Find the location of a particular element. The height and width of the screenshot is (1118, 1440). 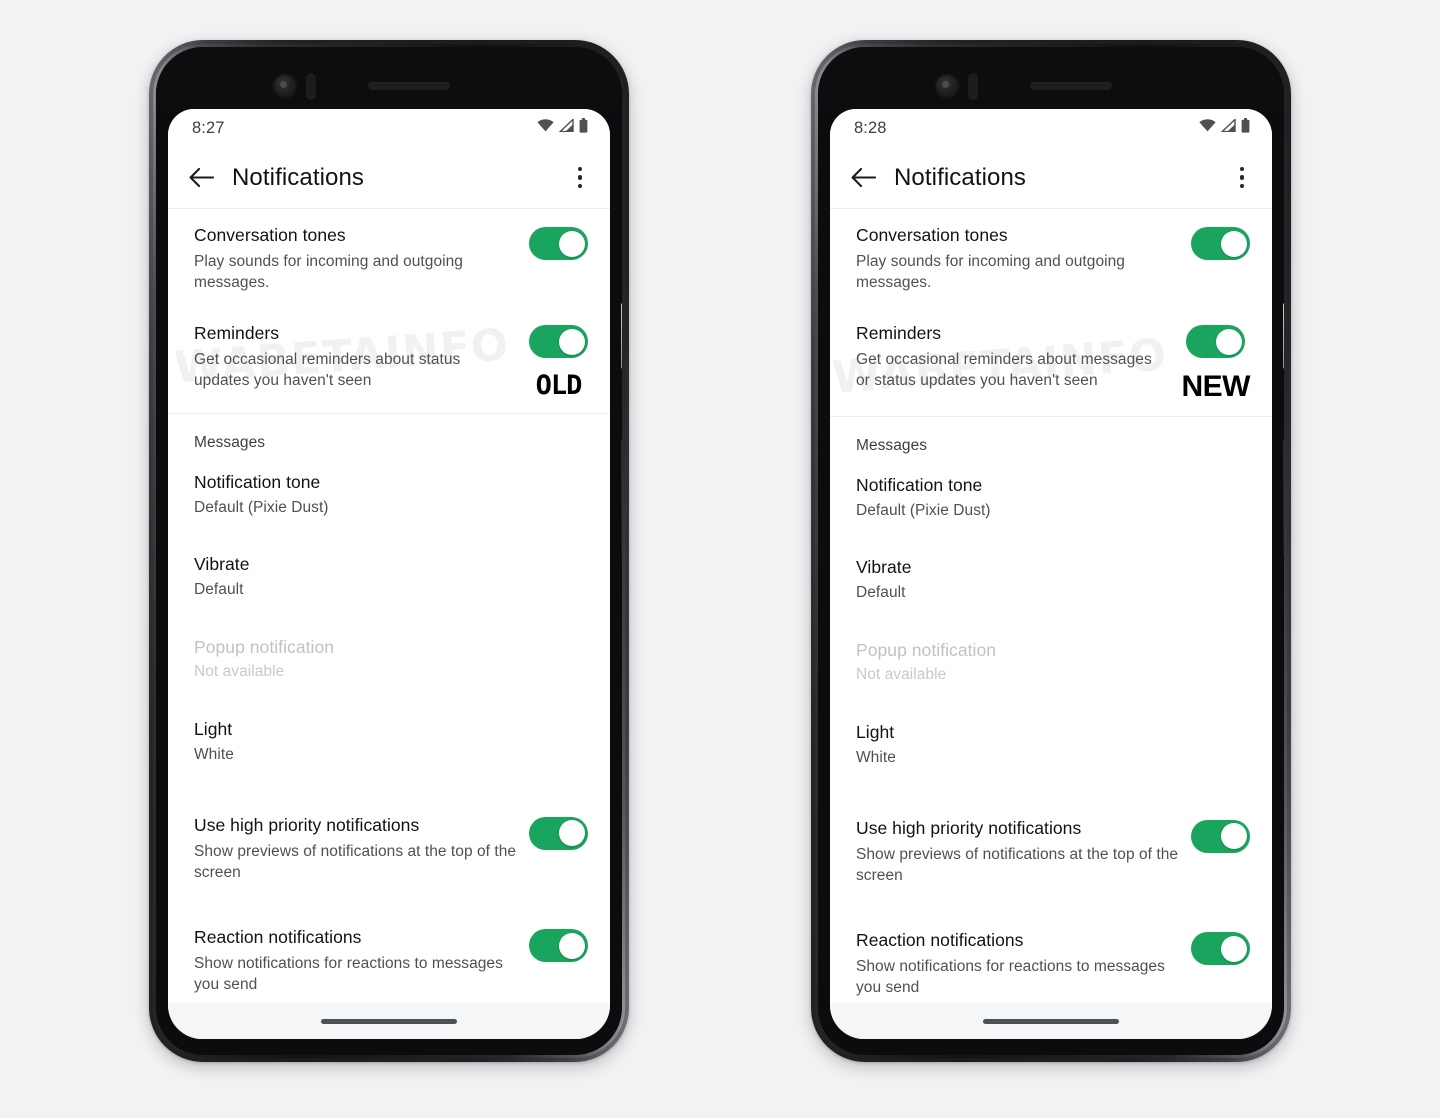

status-bar-time: 8:27 is located at coordinates (208, 127).